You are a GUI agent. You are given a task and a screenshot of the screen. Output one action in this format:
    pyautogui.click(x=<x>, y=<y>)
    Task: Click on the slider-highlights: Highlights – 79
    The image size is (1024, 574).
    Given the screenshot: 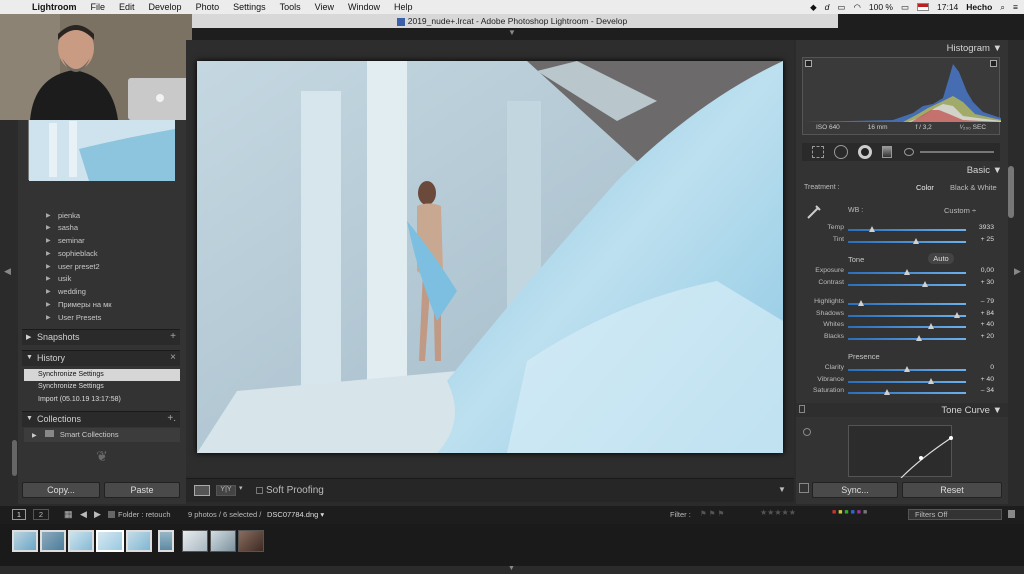 What is the action you would take?
    pyautogui.click(x=900, y=303)
    